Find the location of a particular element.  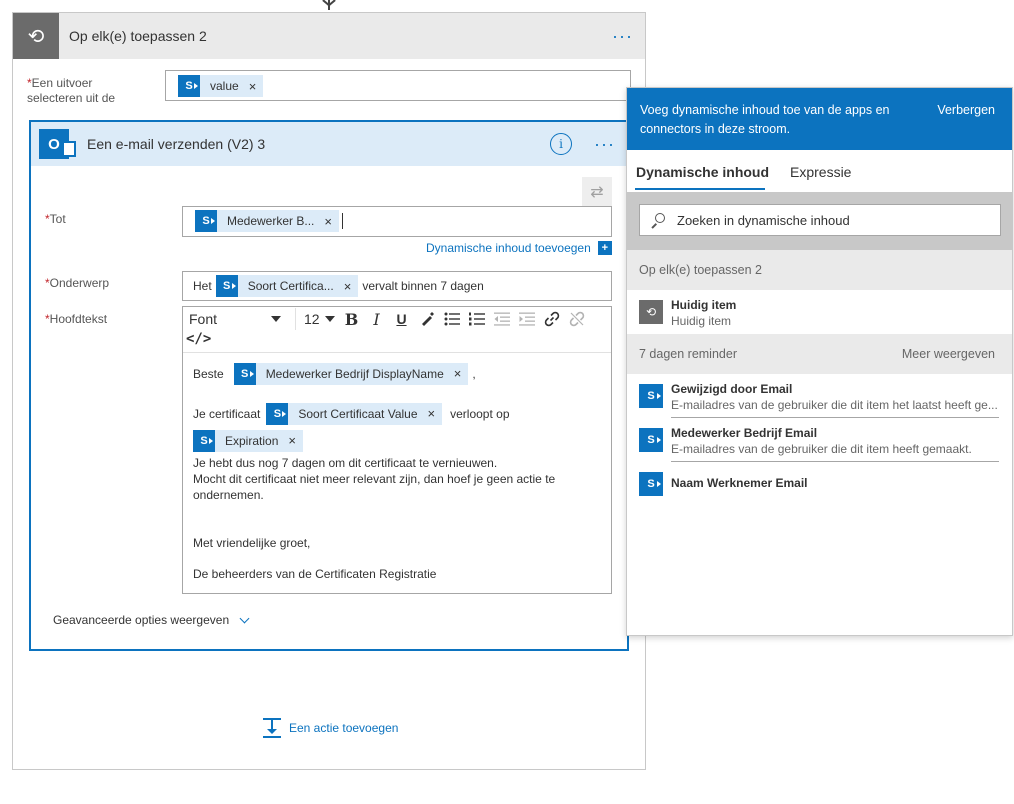

rich-text-toolbar: Font 12 B I U </> is located at coordinates (397, 330).